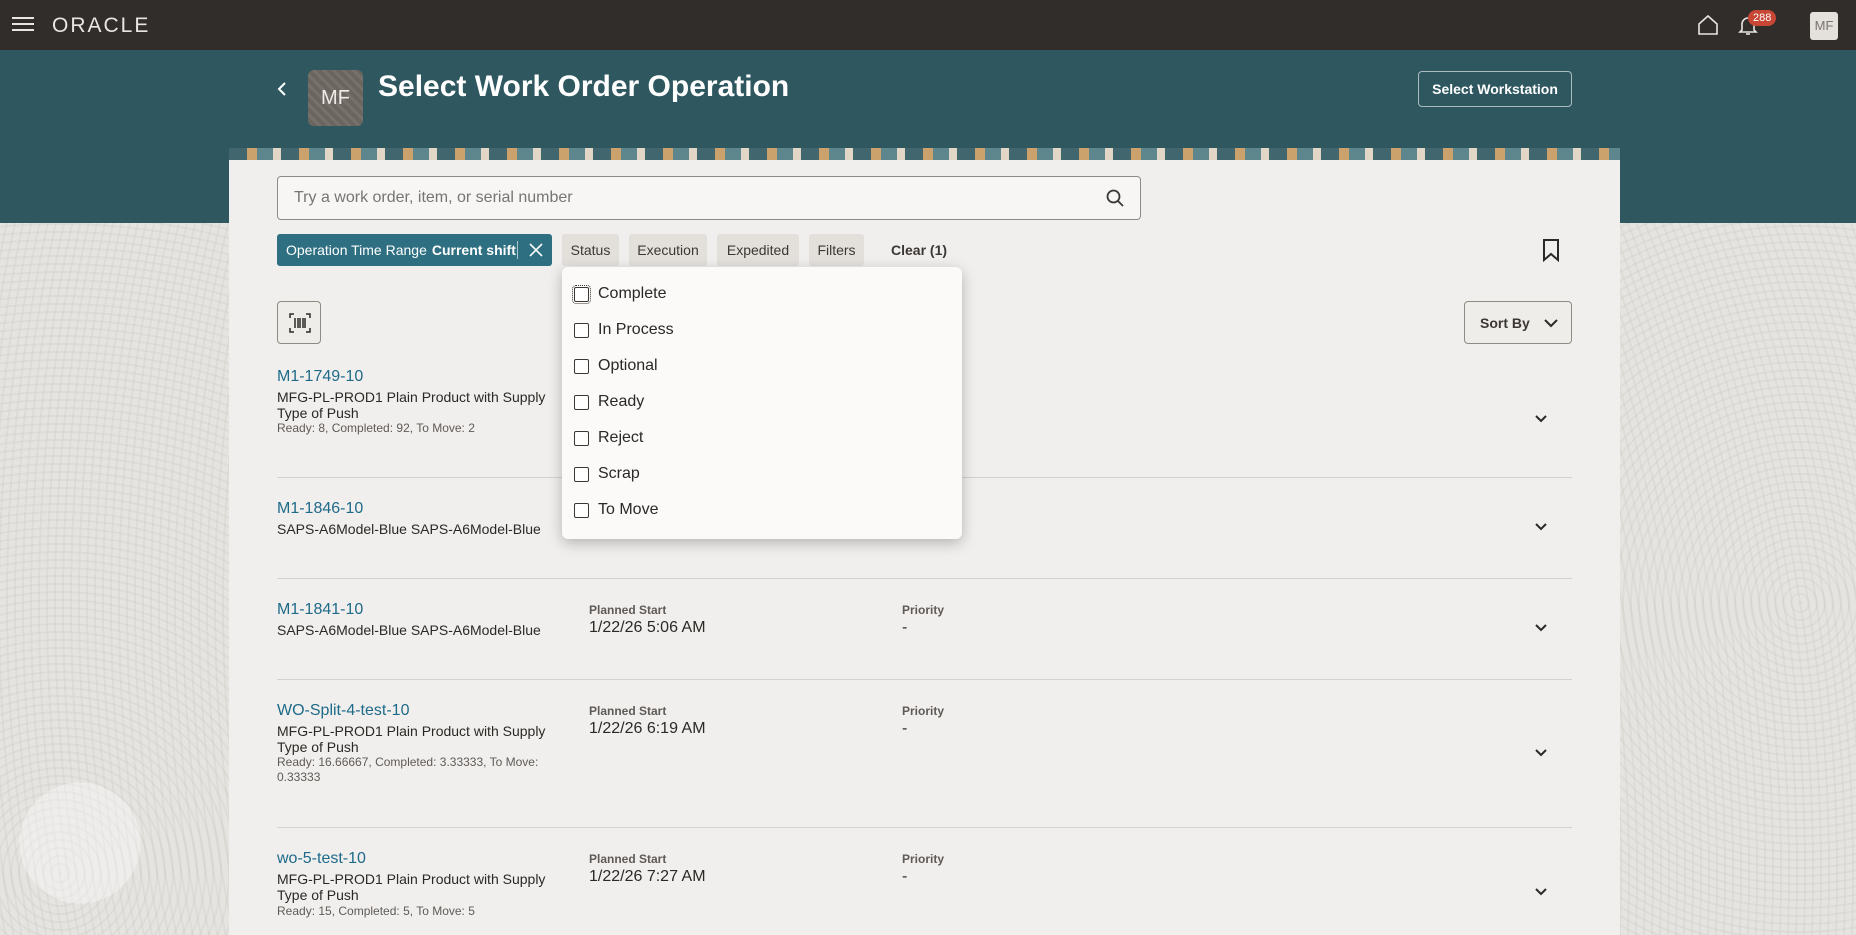  I want to click on expedited-filter-chip: Expedited, so click(758, 250).